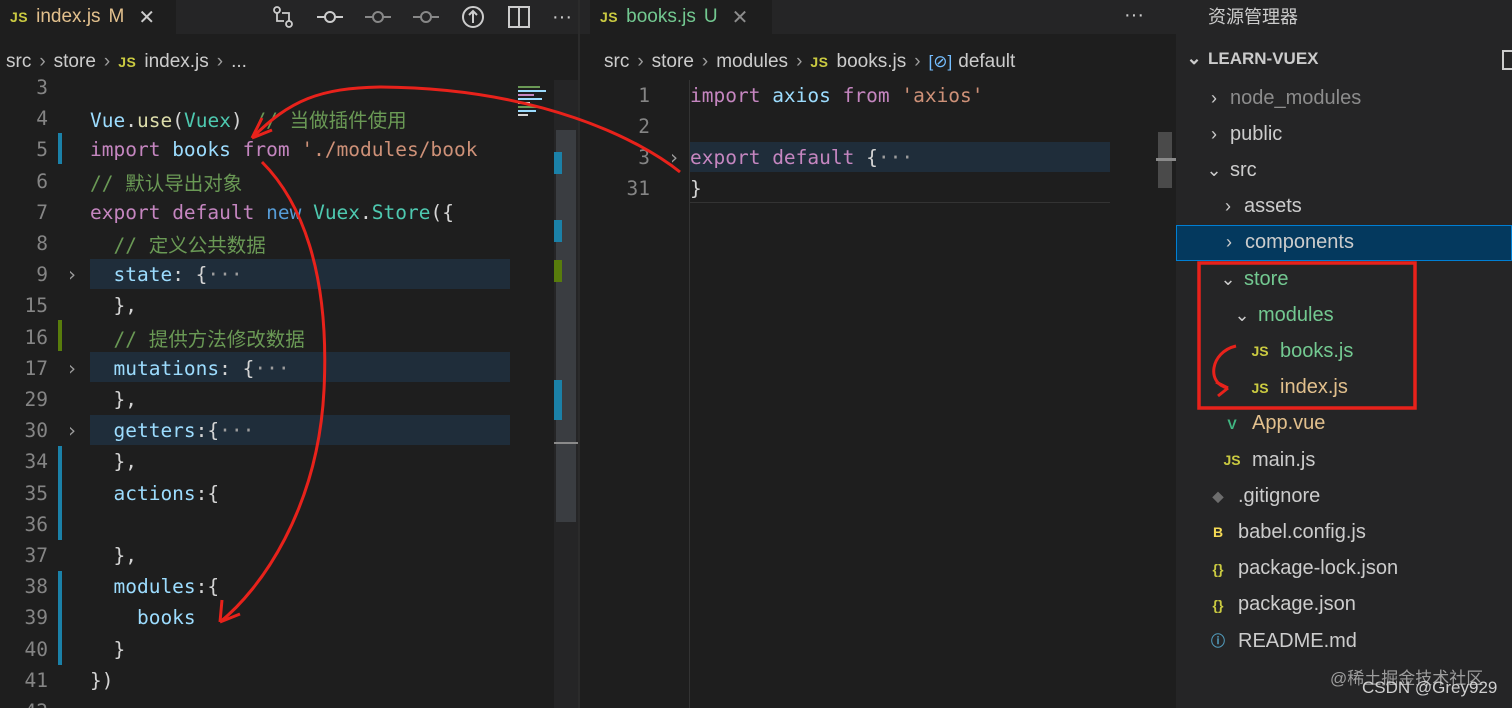  What do you see at coordinates (42, 212) in the screenshot?
I see `line-number: 7` at bounding box center [42, 212].